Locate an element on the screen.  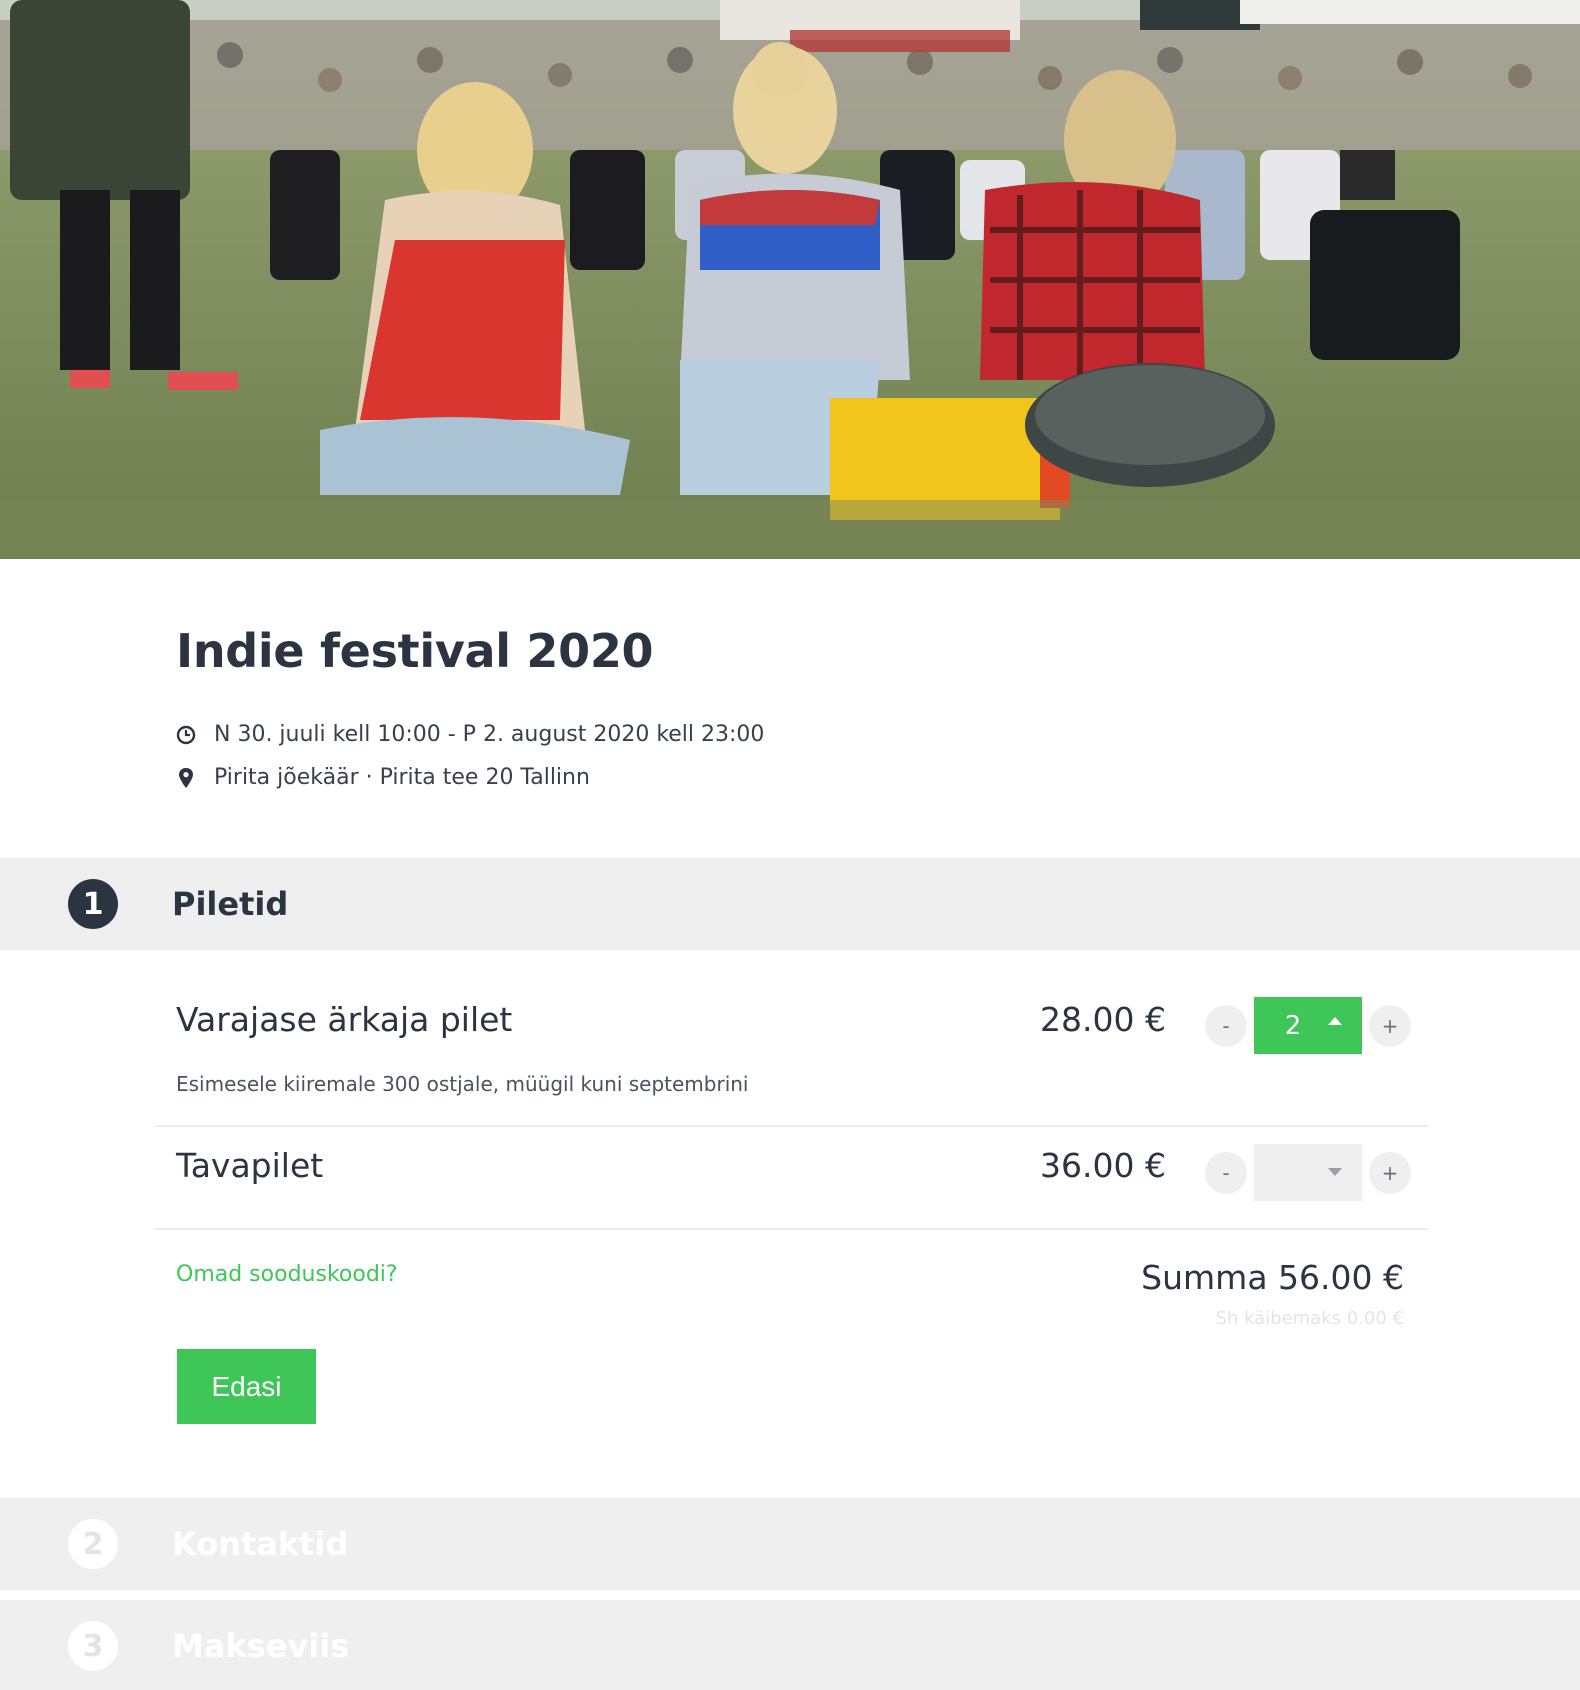
ticket-name: Tavapilet is located at coordinates (250, 1165).